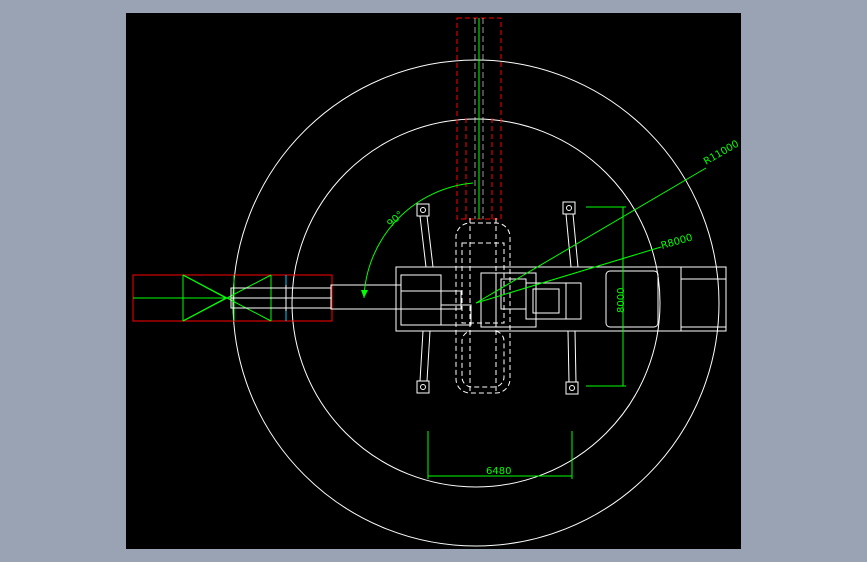 The height and width of the screenshot is (562, 867). I want to click on swing-arc-arrow, so click(364, 294).